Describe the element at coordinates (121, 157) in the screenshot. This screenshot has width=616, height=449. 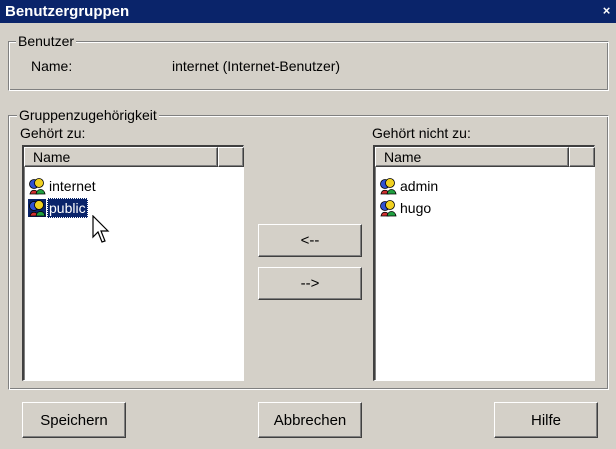
I see `member-of-column-name: Name` at that location.